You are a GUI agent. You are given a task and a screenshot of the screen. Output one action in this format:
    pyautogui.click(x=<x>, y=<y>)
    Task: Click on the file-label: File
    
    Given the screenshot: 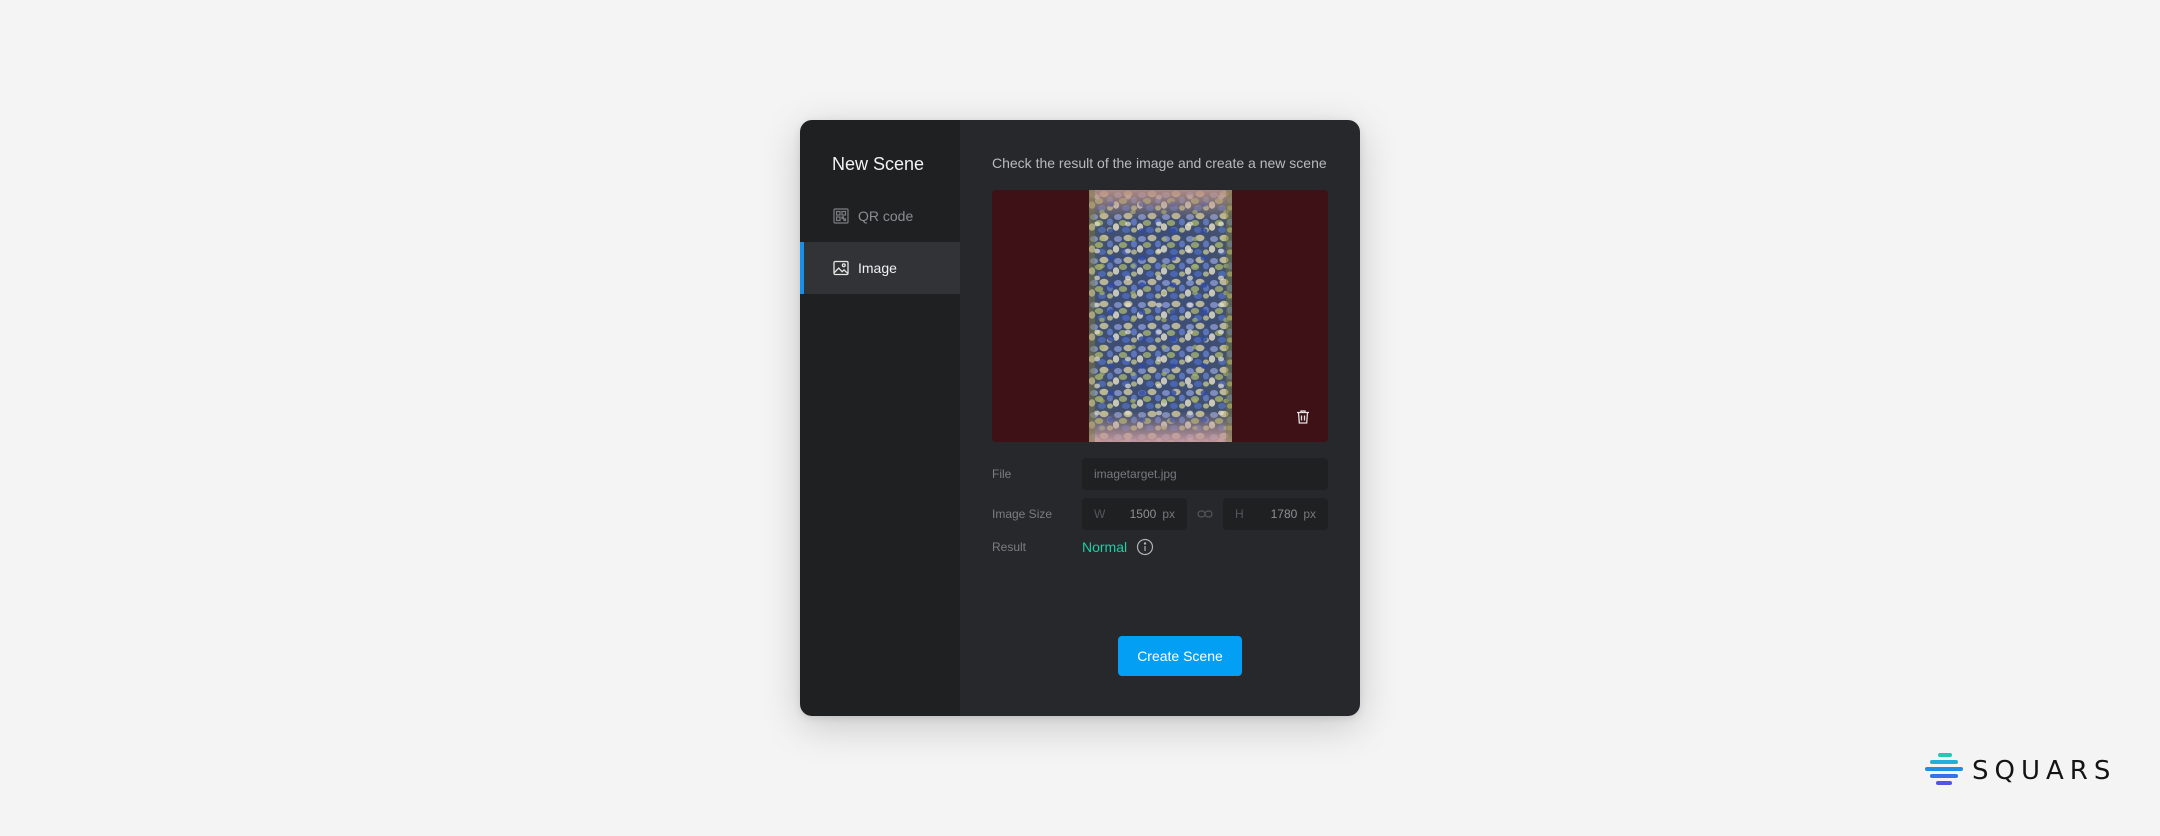 What is the action you would take?
    pyautogui.click(x=1002, y=474)
    